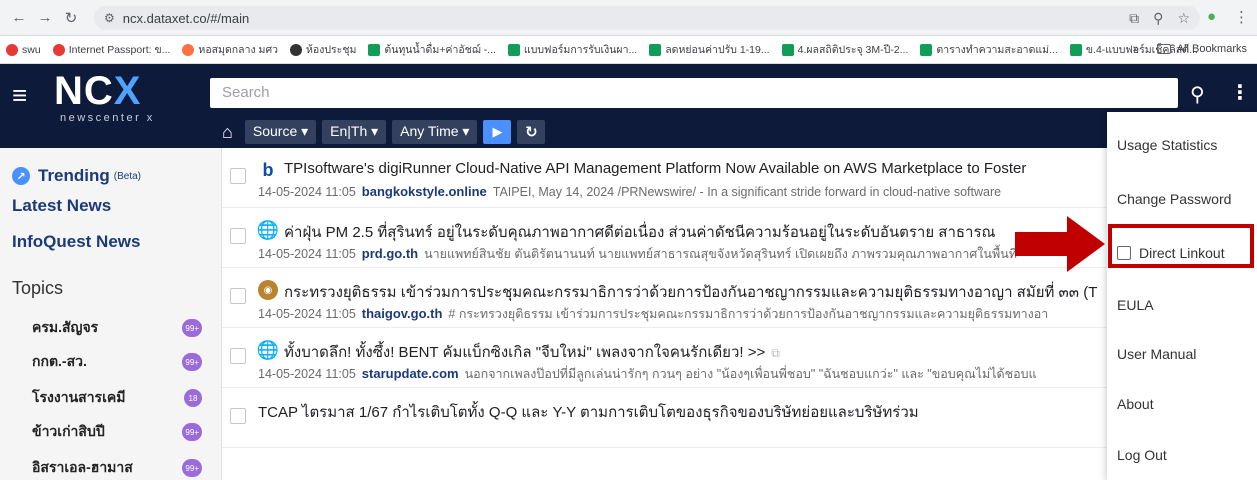  What do you see at coordinates (1183, 18) in the screenshot?
I see `bookmark-star-icon: ☆` at bounding box center [1183, 18].